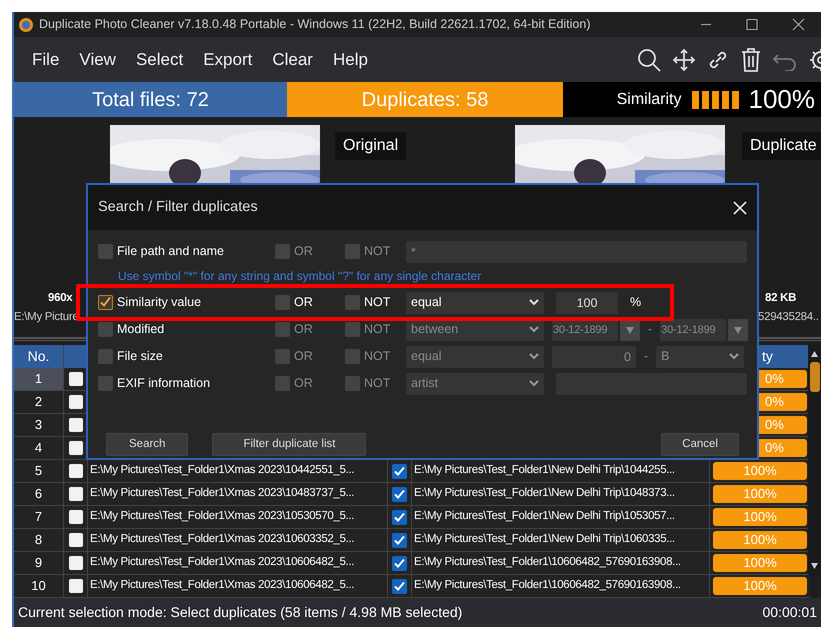 This screenshot has height=627, width=821. I want to click on unit-label: %, so click(636, 303).